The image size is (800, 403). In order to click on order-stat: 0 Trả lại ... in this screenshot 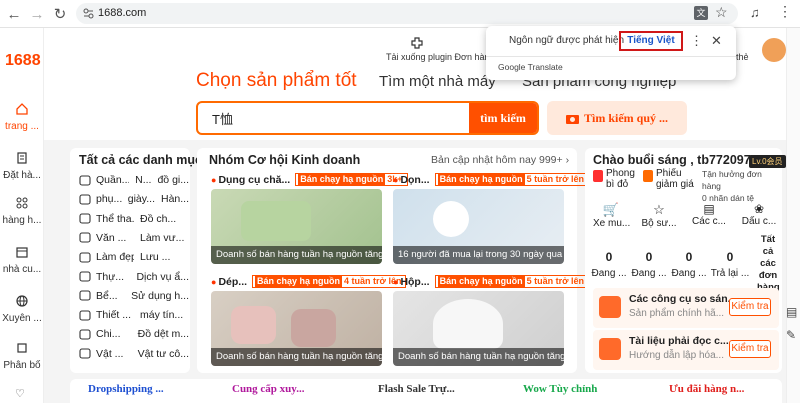, I will do `click(730, 264)`.